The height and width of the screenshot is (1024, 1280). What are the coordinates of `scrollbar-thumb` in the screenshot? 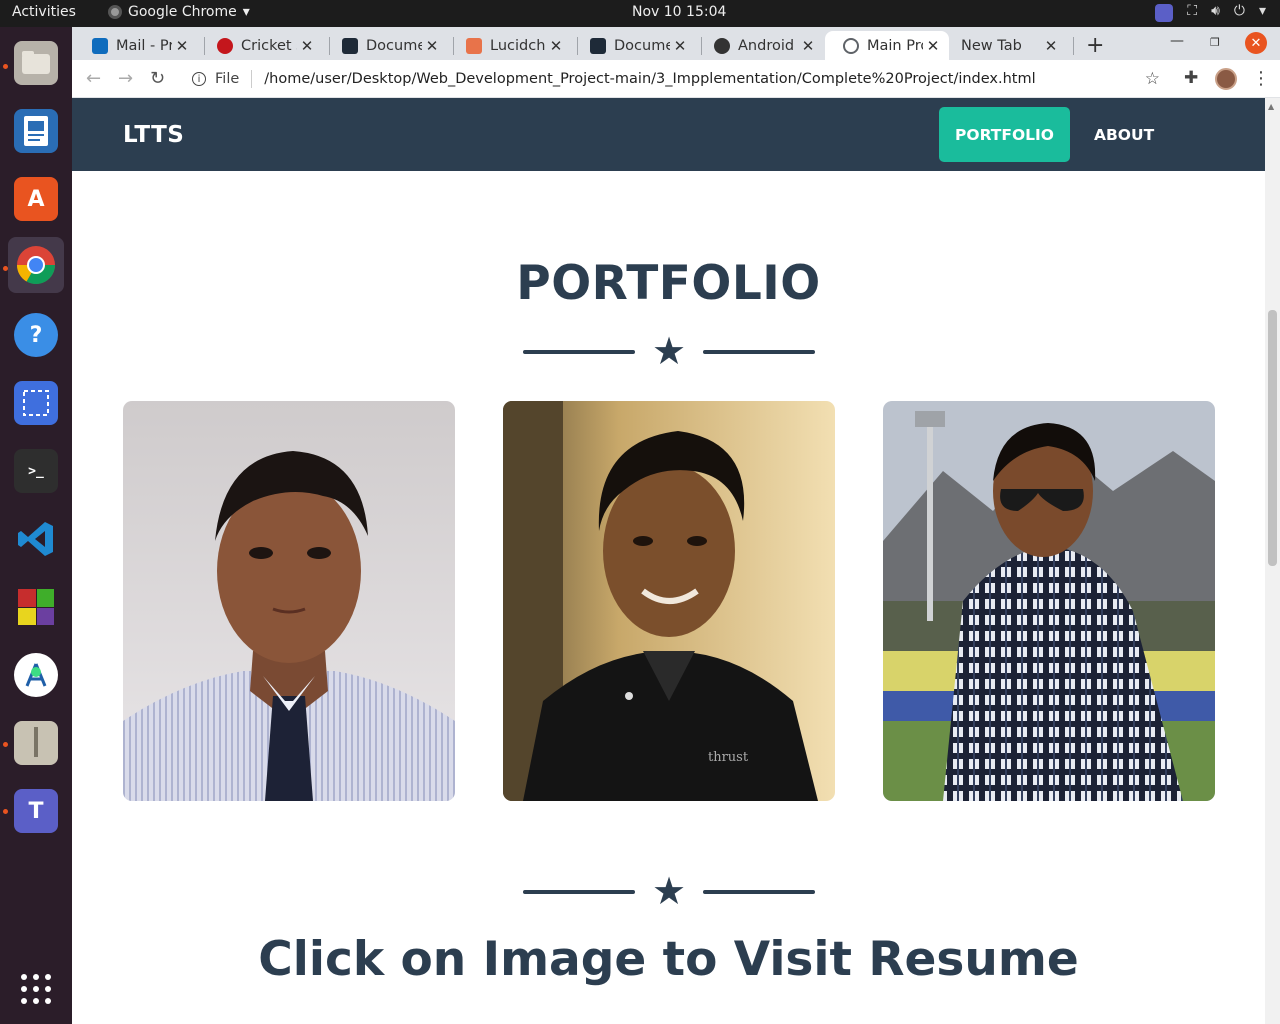 It's located at (1272, 438).